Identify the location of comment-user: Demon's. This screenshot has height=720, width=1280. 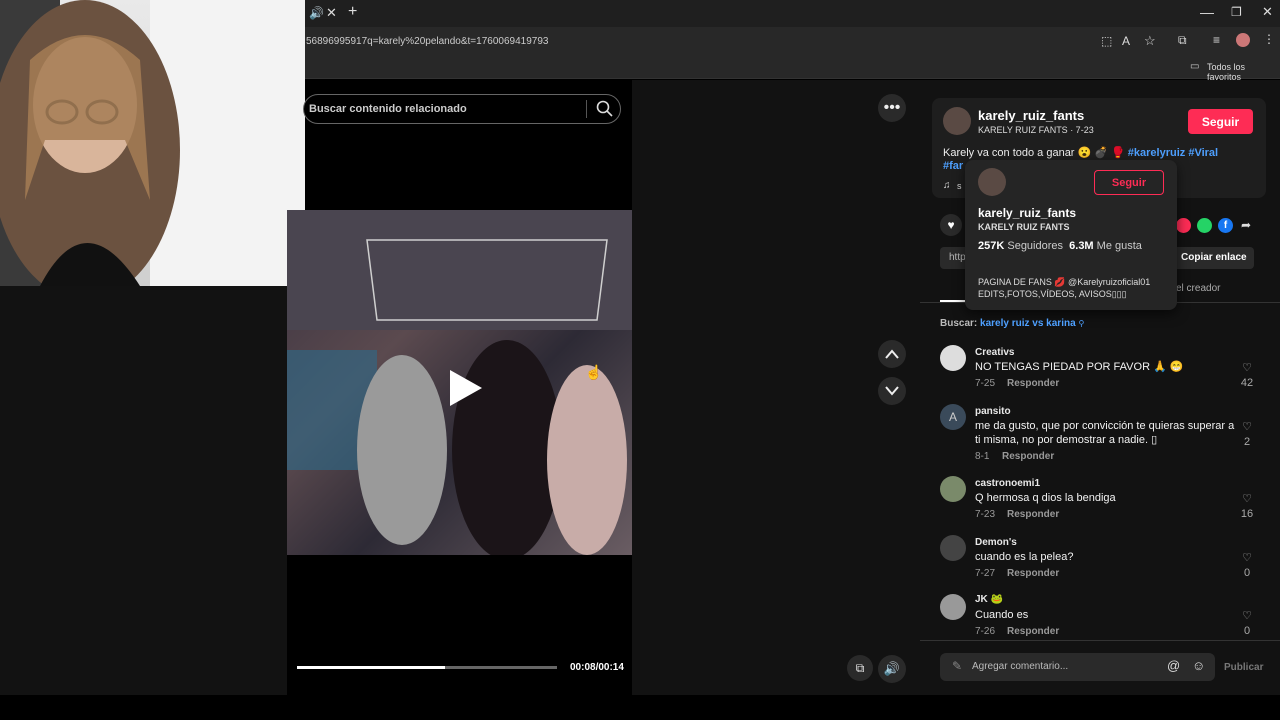
(996, 542).